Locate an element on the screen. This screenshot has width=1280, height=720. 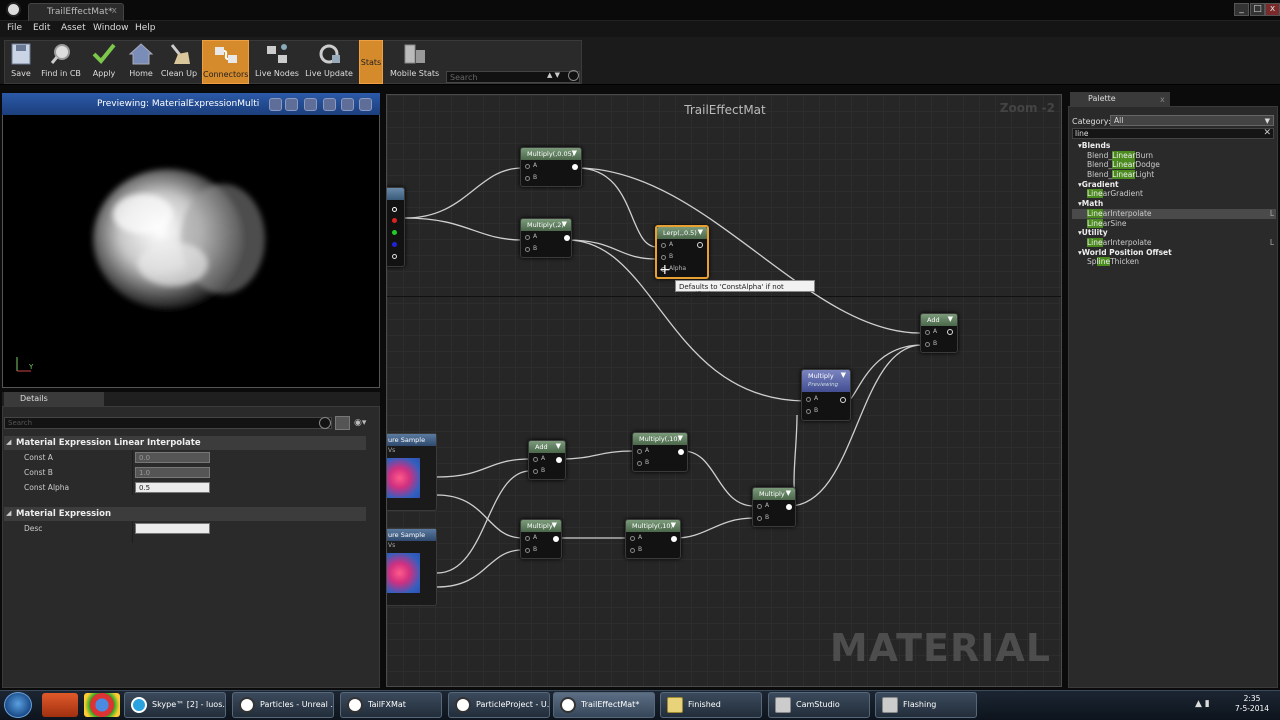
clear-search-icon: ✕ is located at coordinates (1267, 133).